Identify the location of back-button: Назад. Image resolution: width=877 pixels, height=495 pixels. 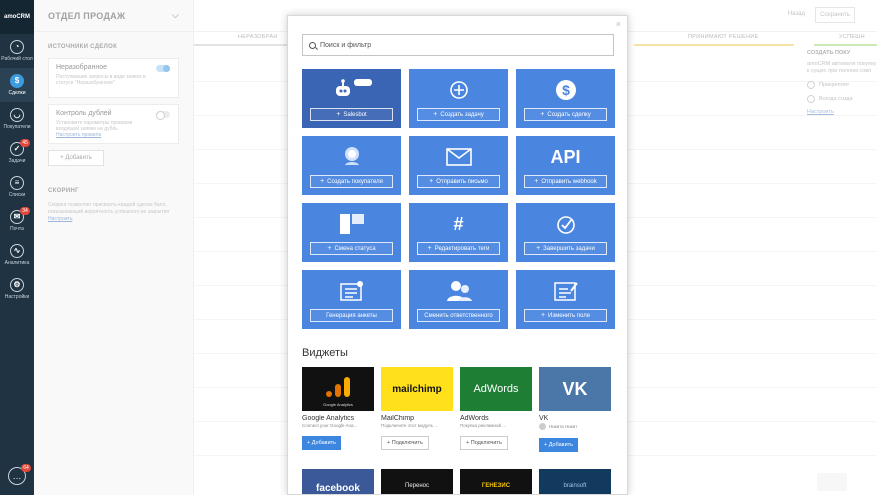
(796, 14).